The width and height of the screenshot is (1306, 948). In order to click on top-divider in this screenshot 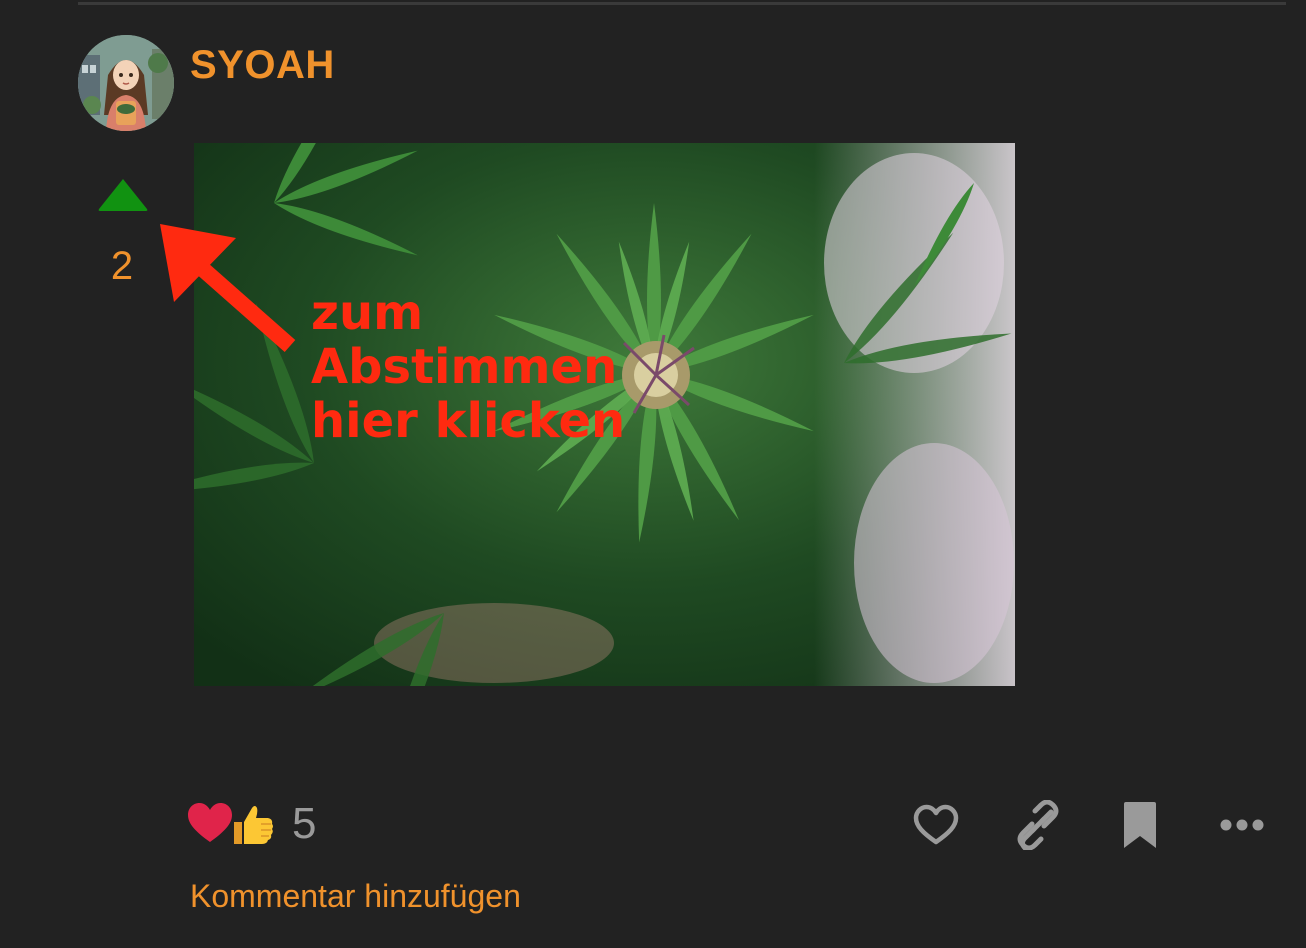, I will do `click(682, 3)`.